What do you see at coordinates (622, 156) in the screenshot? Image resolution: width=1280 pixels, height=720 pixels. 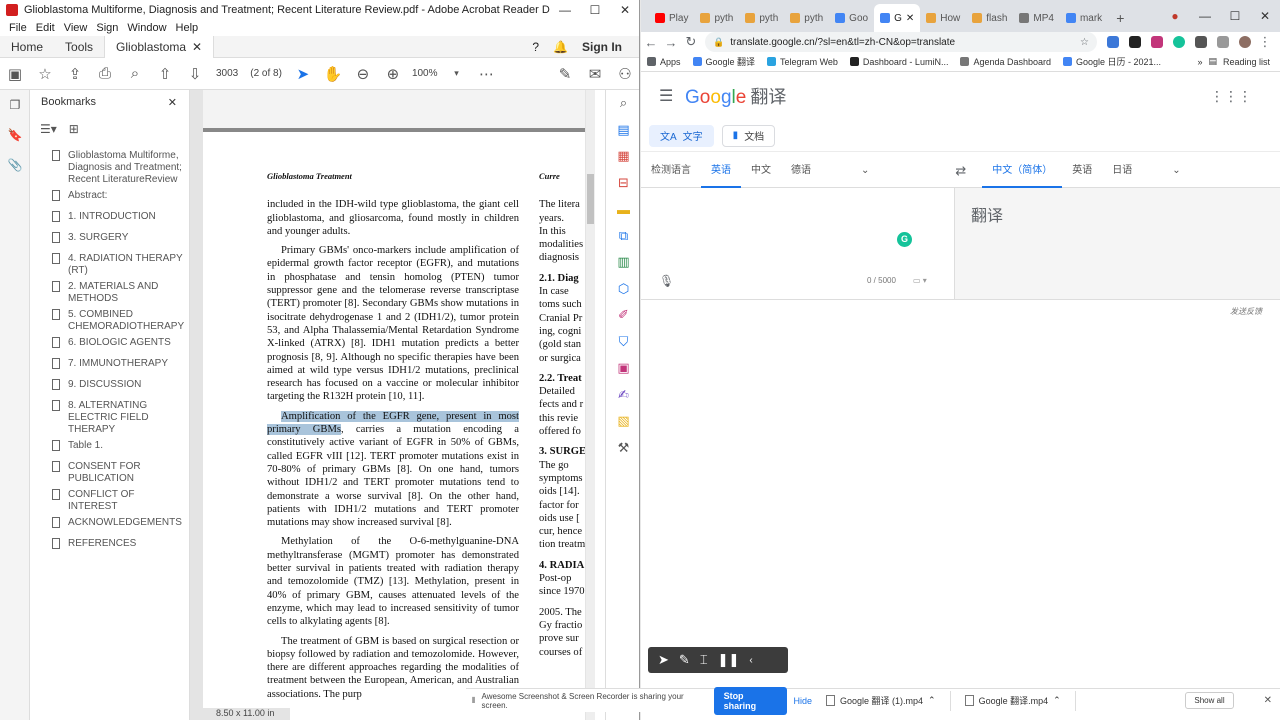 I see `organize-pages-icon: ▦` at bounding box center [622, 156].